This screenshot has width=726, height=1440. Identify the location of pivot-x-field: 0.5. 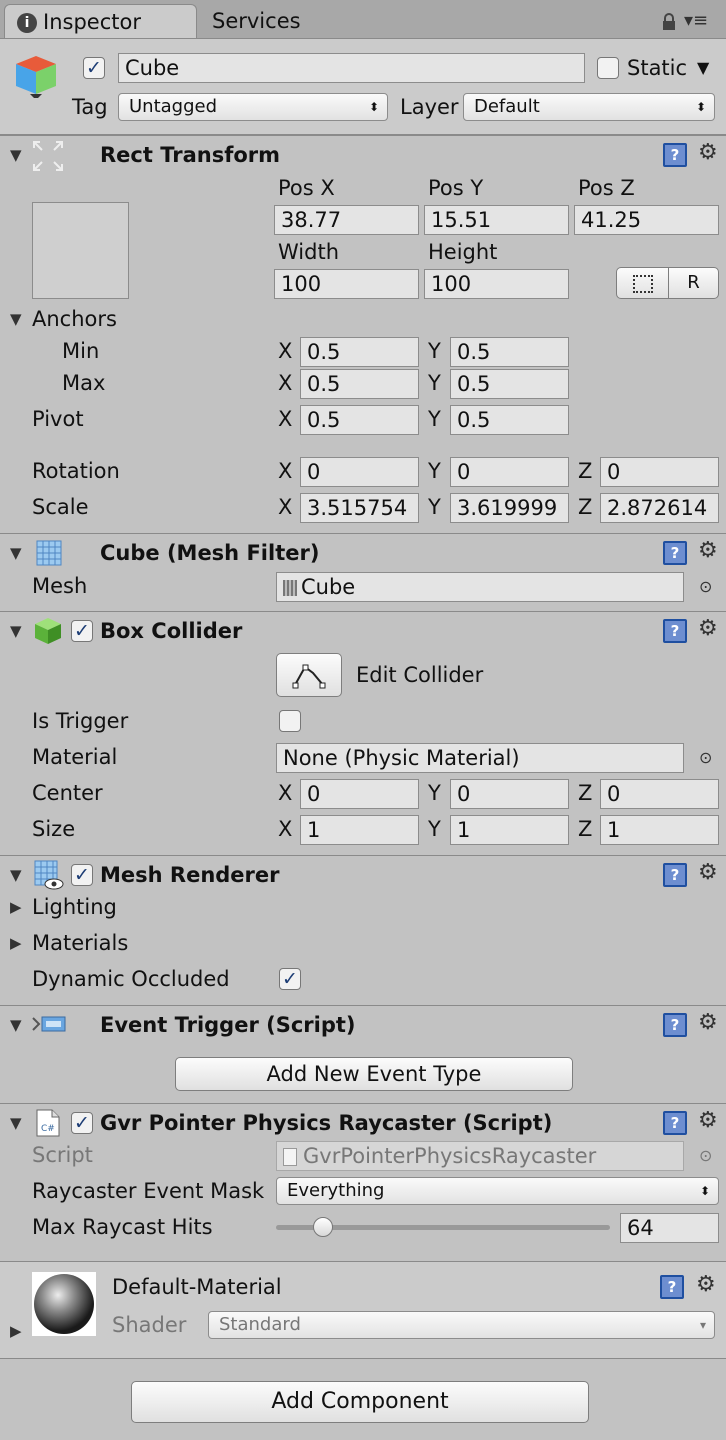
(359, 420).